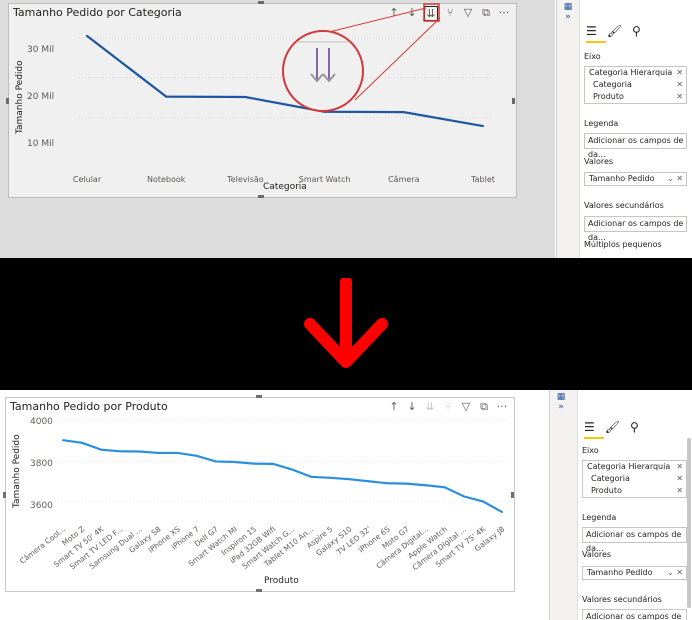 The height and width of the screenshot is (620, 692). Describe the element at coordinates (346, 324) in the screenshot. I see `down-arrow-icon` at that location.